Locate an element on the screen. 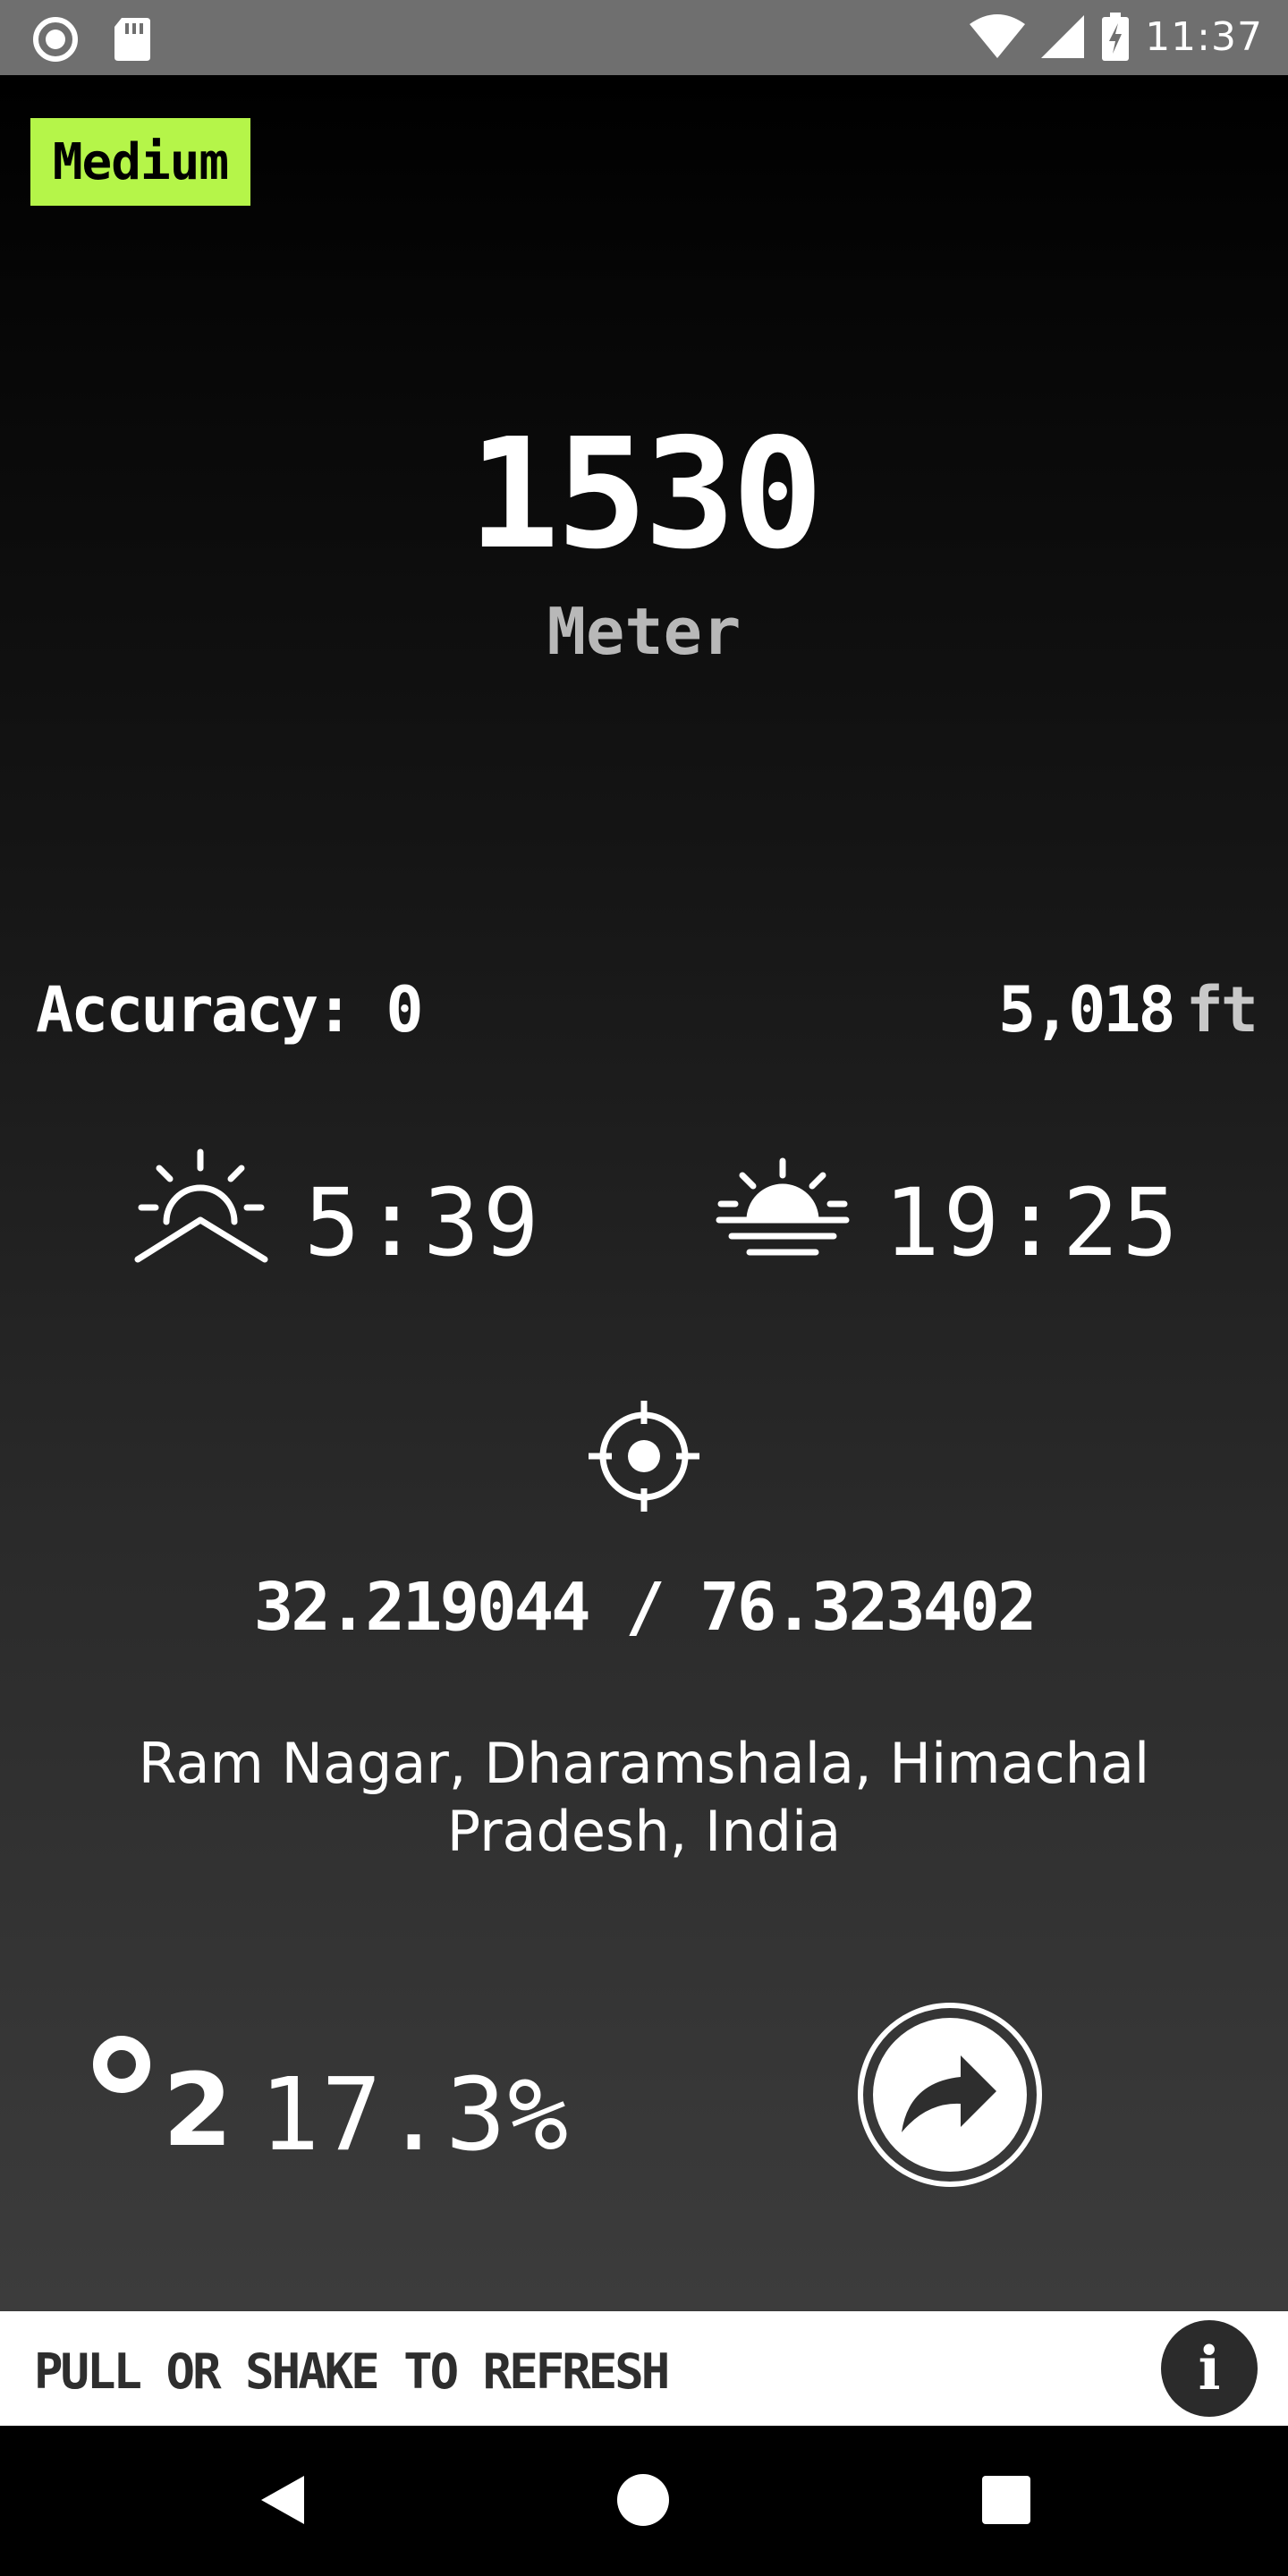 The width and height of the screenshot is (1288, 2576). share-button is located at coordinates (950, 2095).